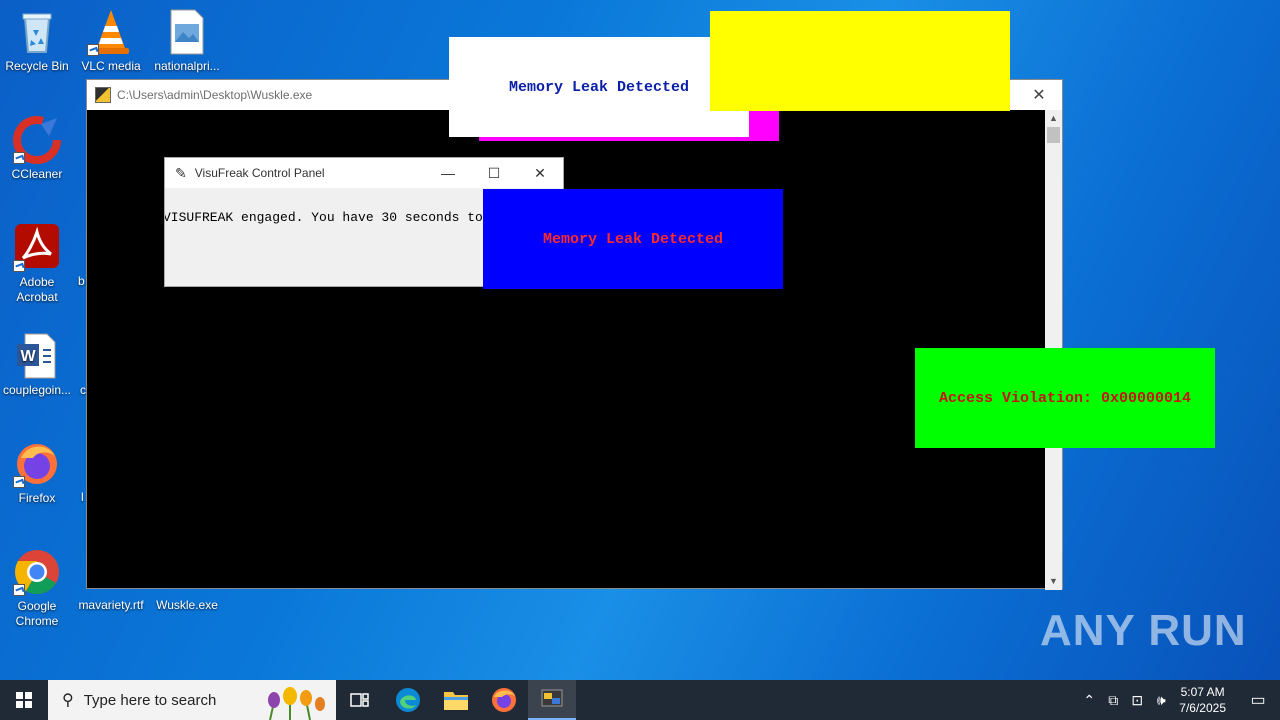 This screenshot has width=1280, height=720. I want to click on desktop-icon-label: Google Chrome, so click(37, 613).